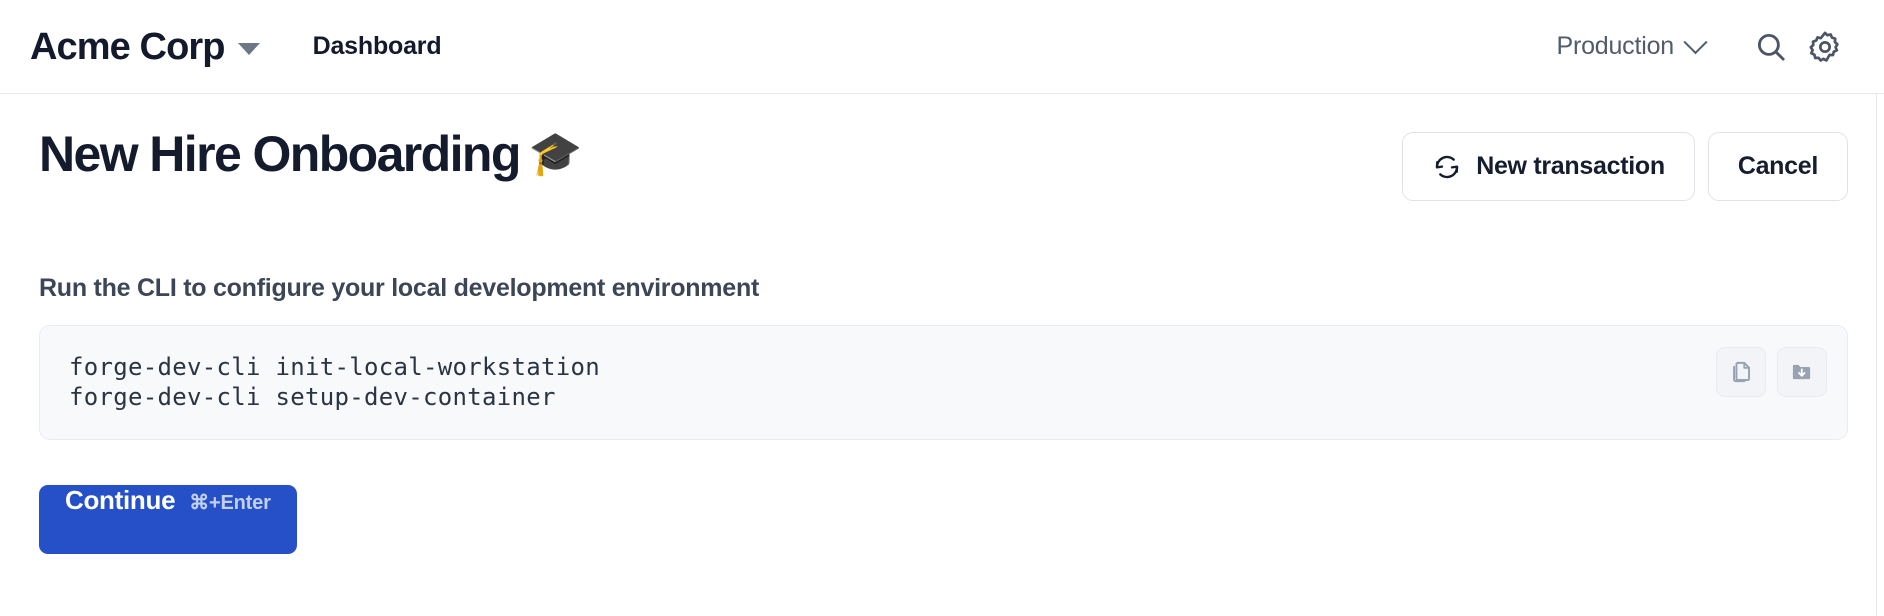 This screenshot has height=616, width=1884. What do you see at coordinates (280, 154) in the screenshot?
I see `page-title-text: New Hire Onboarding` at bounding box center [280, 154].